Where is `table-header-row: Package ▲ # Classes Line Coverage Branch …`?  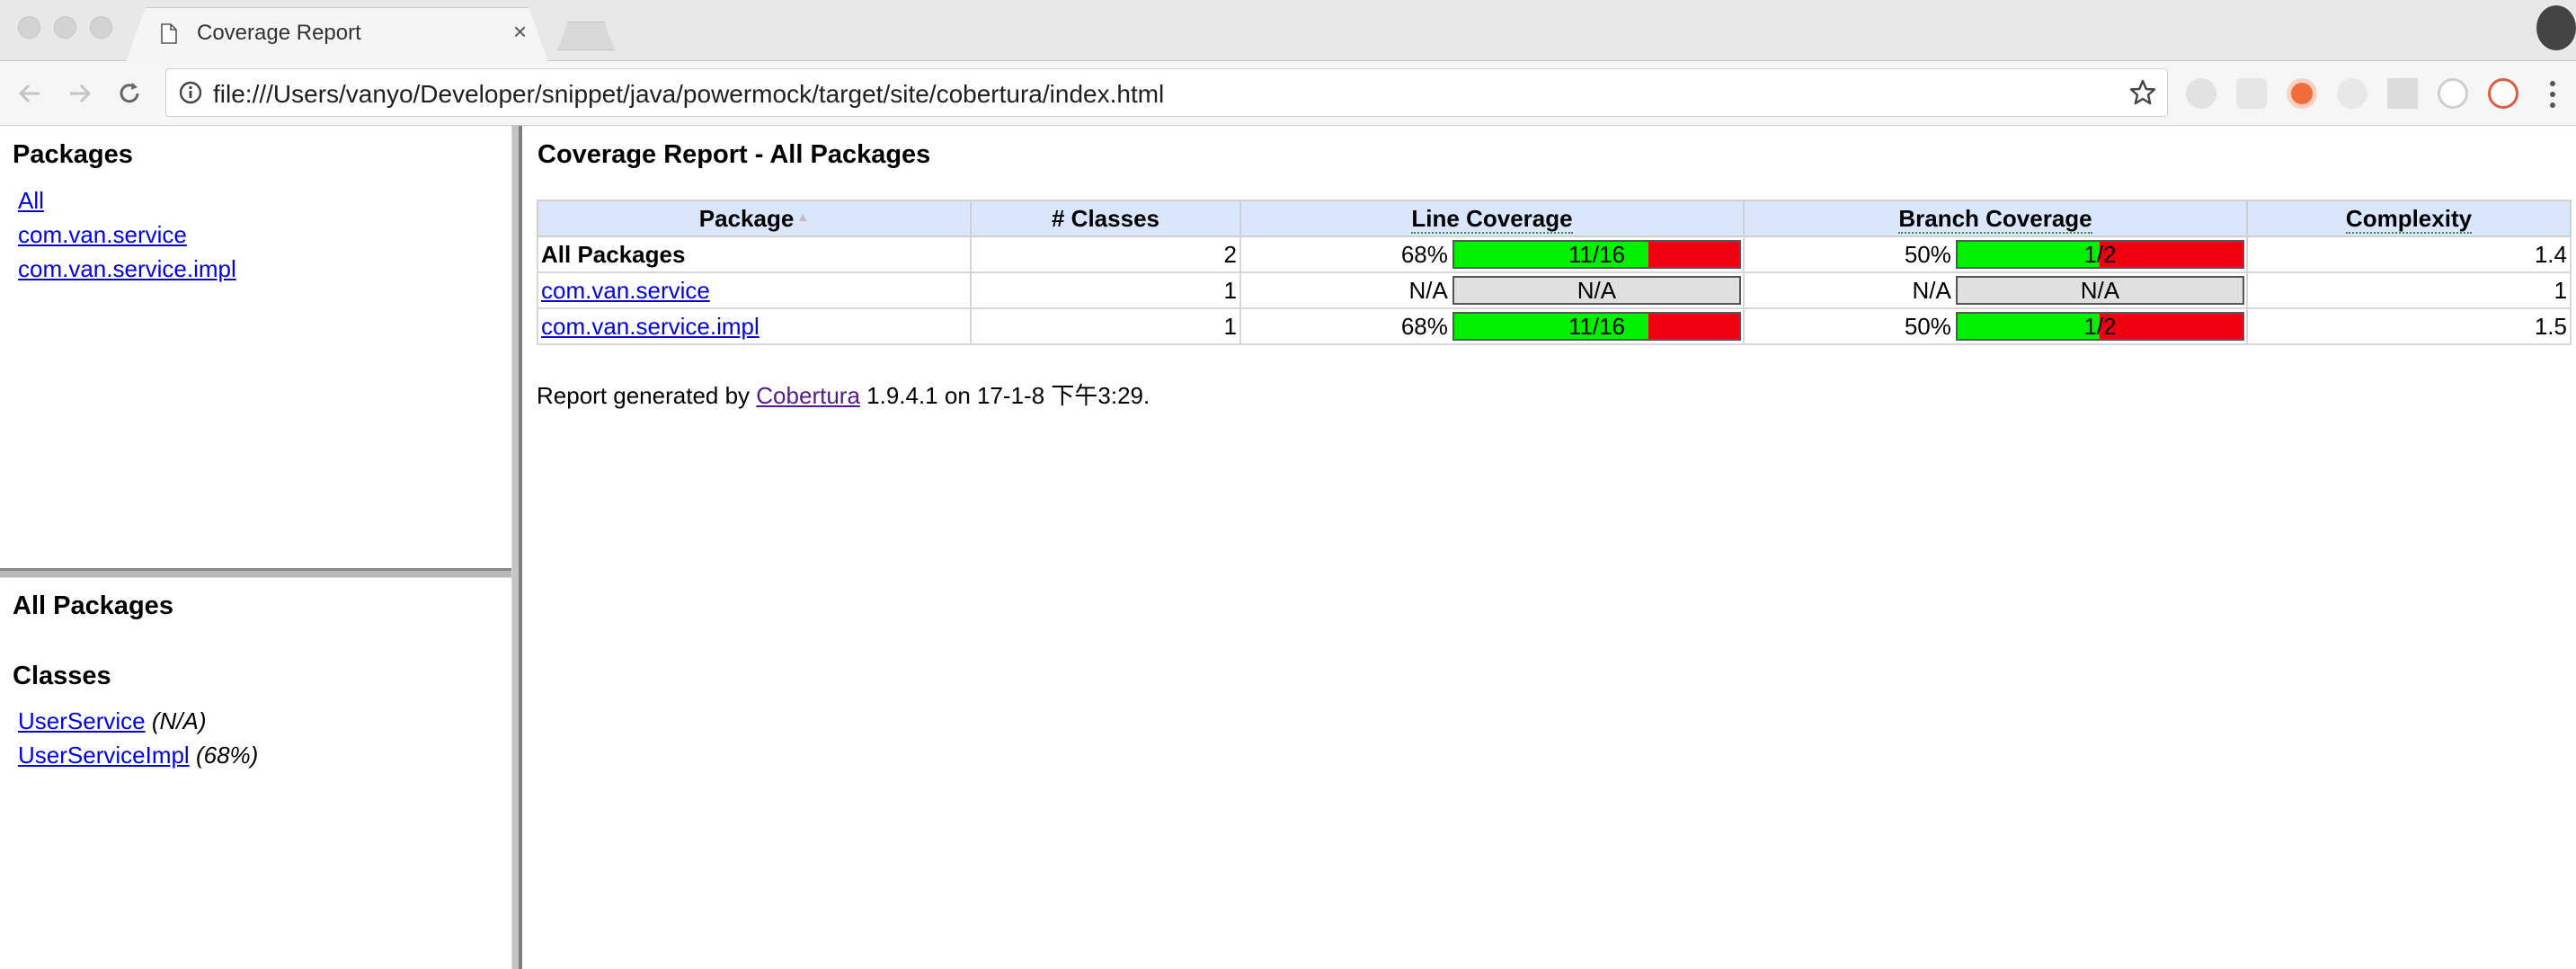
table-header-row: Package ▲ # Classes Line Coverage Branch … is located at coordinates (1554, 218).